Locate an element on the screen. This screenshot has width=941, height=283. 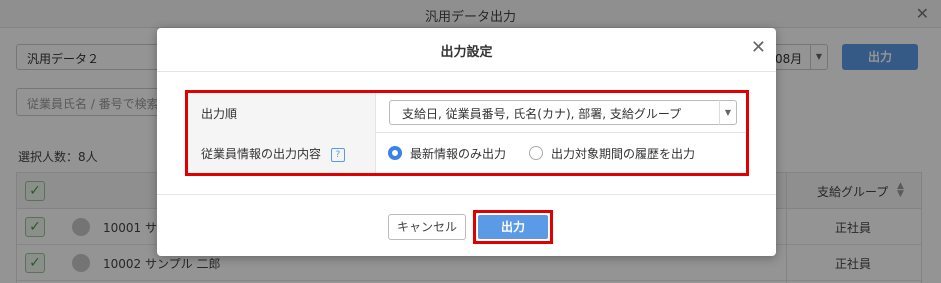
dialog-footer: キャンセル 出力 is located at coordinates (466, 225).